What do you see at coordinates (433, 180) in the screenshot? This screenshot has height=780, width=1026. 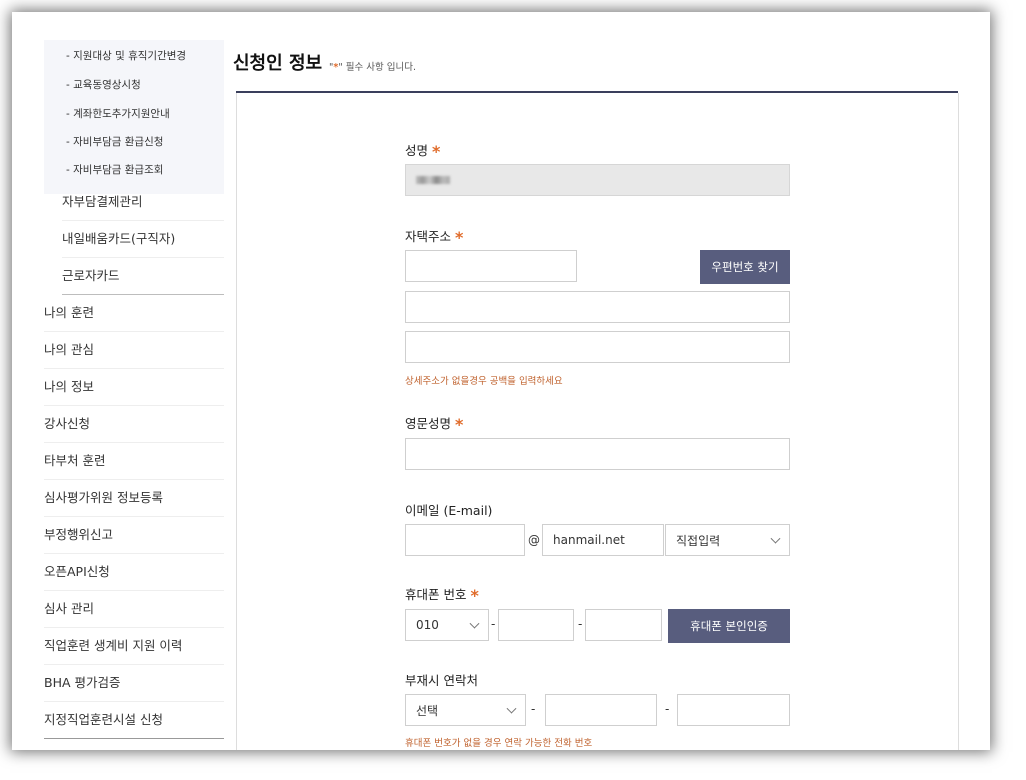 I see `blurred-name-value` at bounding box center [433, 180].